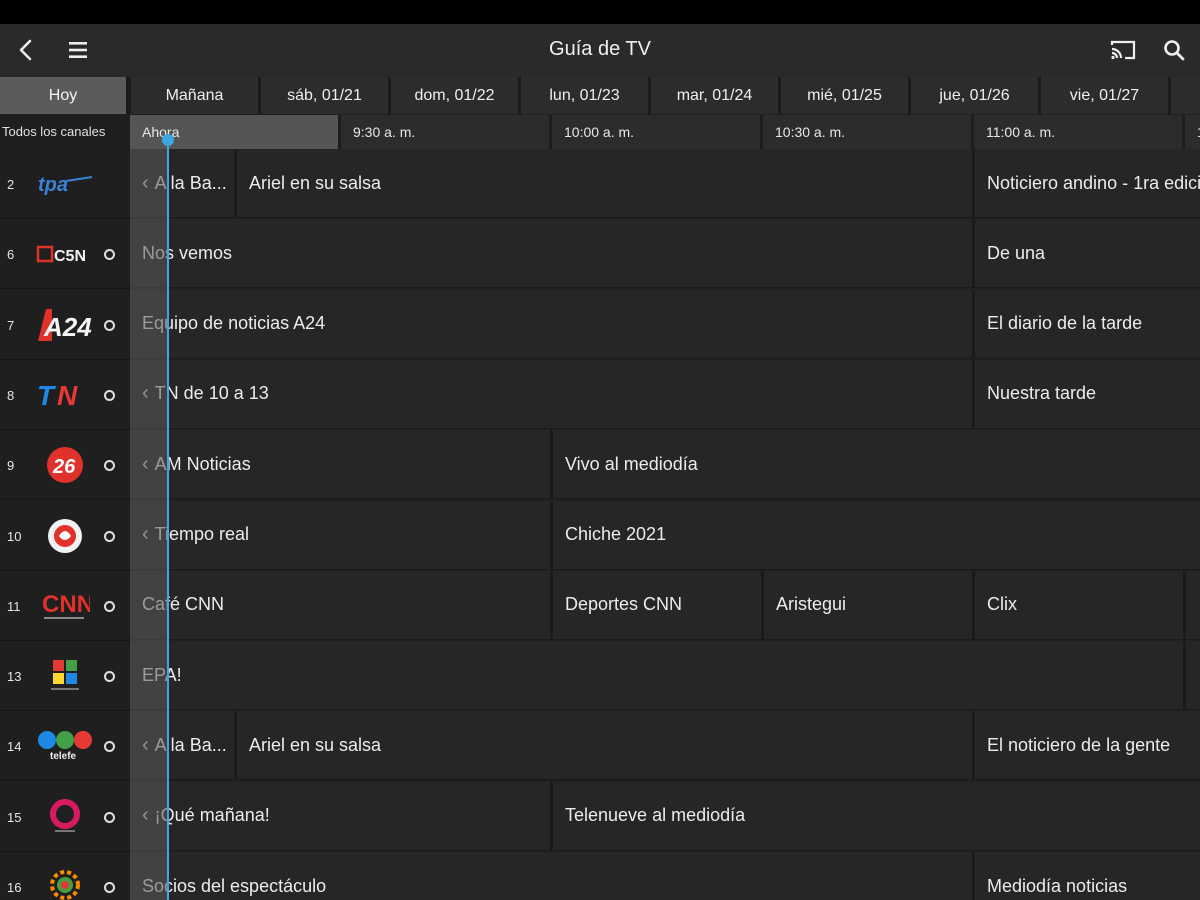 This screenshot has width=1200, height=900. I want to click on program-title: Telenueve al mediodía, so click(655, 815).